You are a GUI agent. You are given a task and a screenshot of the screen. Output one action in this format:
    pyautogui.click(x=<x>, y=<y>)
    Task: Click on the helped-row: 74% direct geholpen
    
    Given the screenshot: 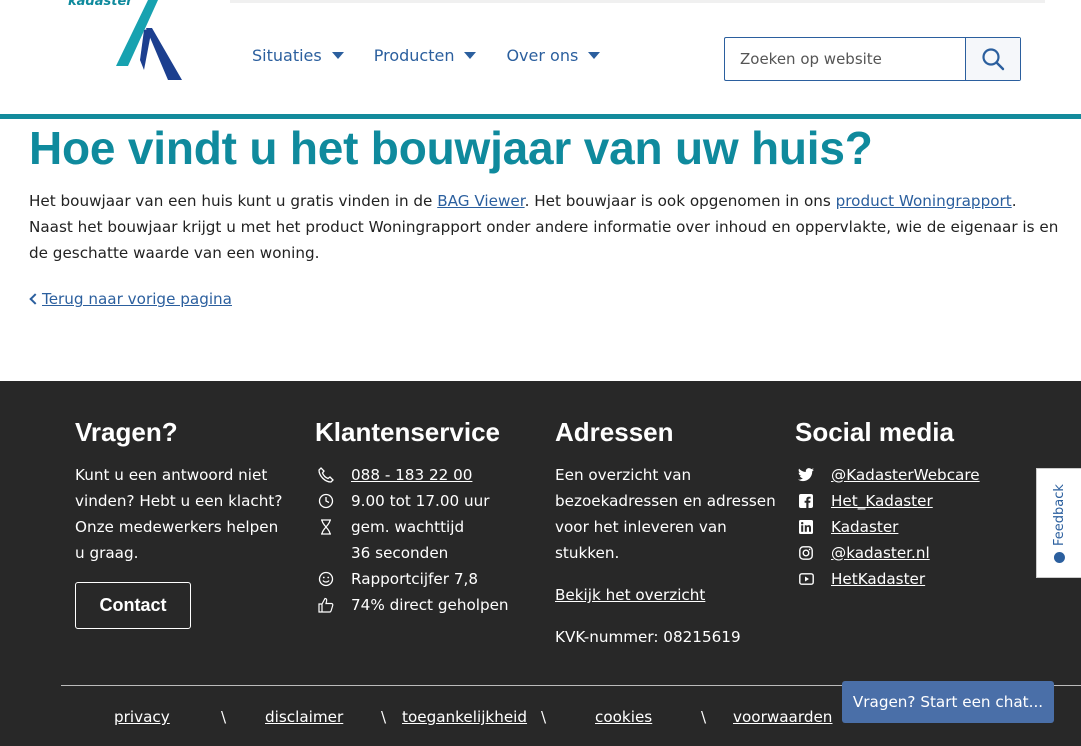 What is the action you would take?
    pyautogui.click(x=430, y=605)
    